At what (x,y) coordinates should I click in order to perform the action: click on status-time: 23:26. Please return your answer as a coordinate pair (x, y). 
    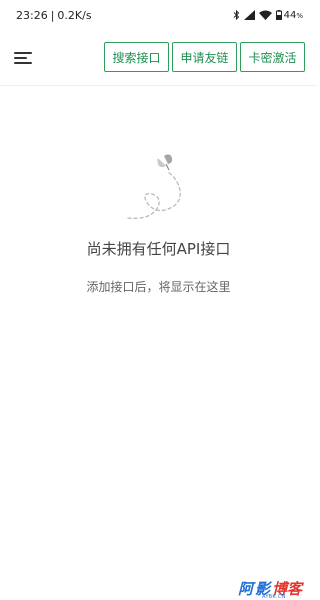
    Looking at the image, I should click on (32, 15).